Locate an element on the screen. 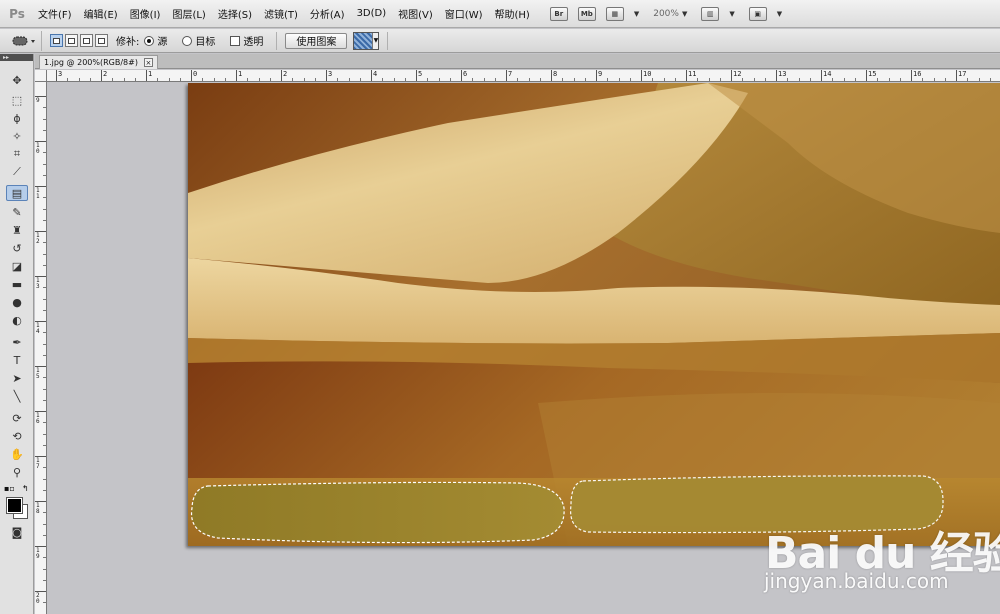  ruler-h-tick: 15 is located at coordinates (871, 75).